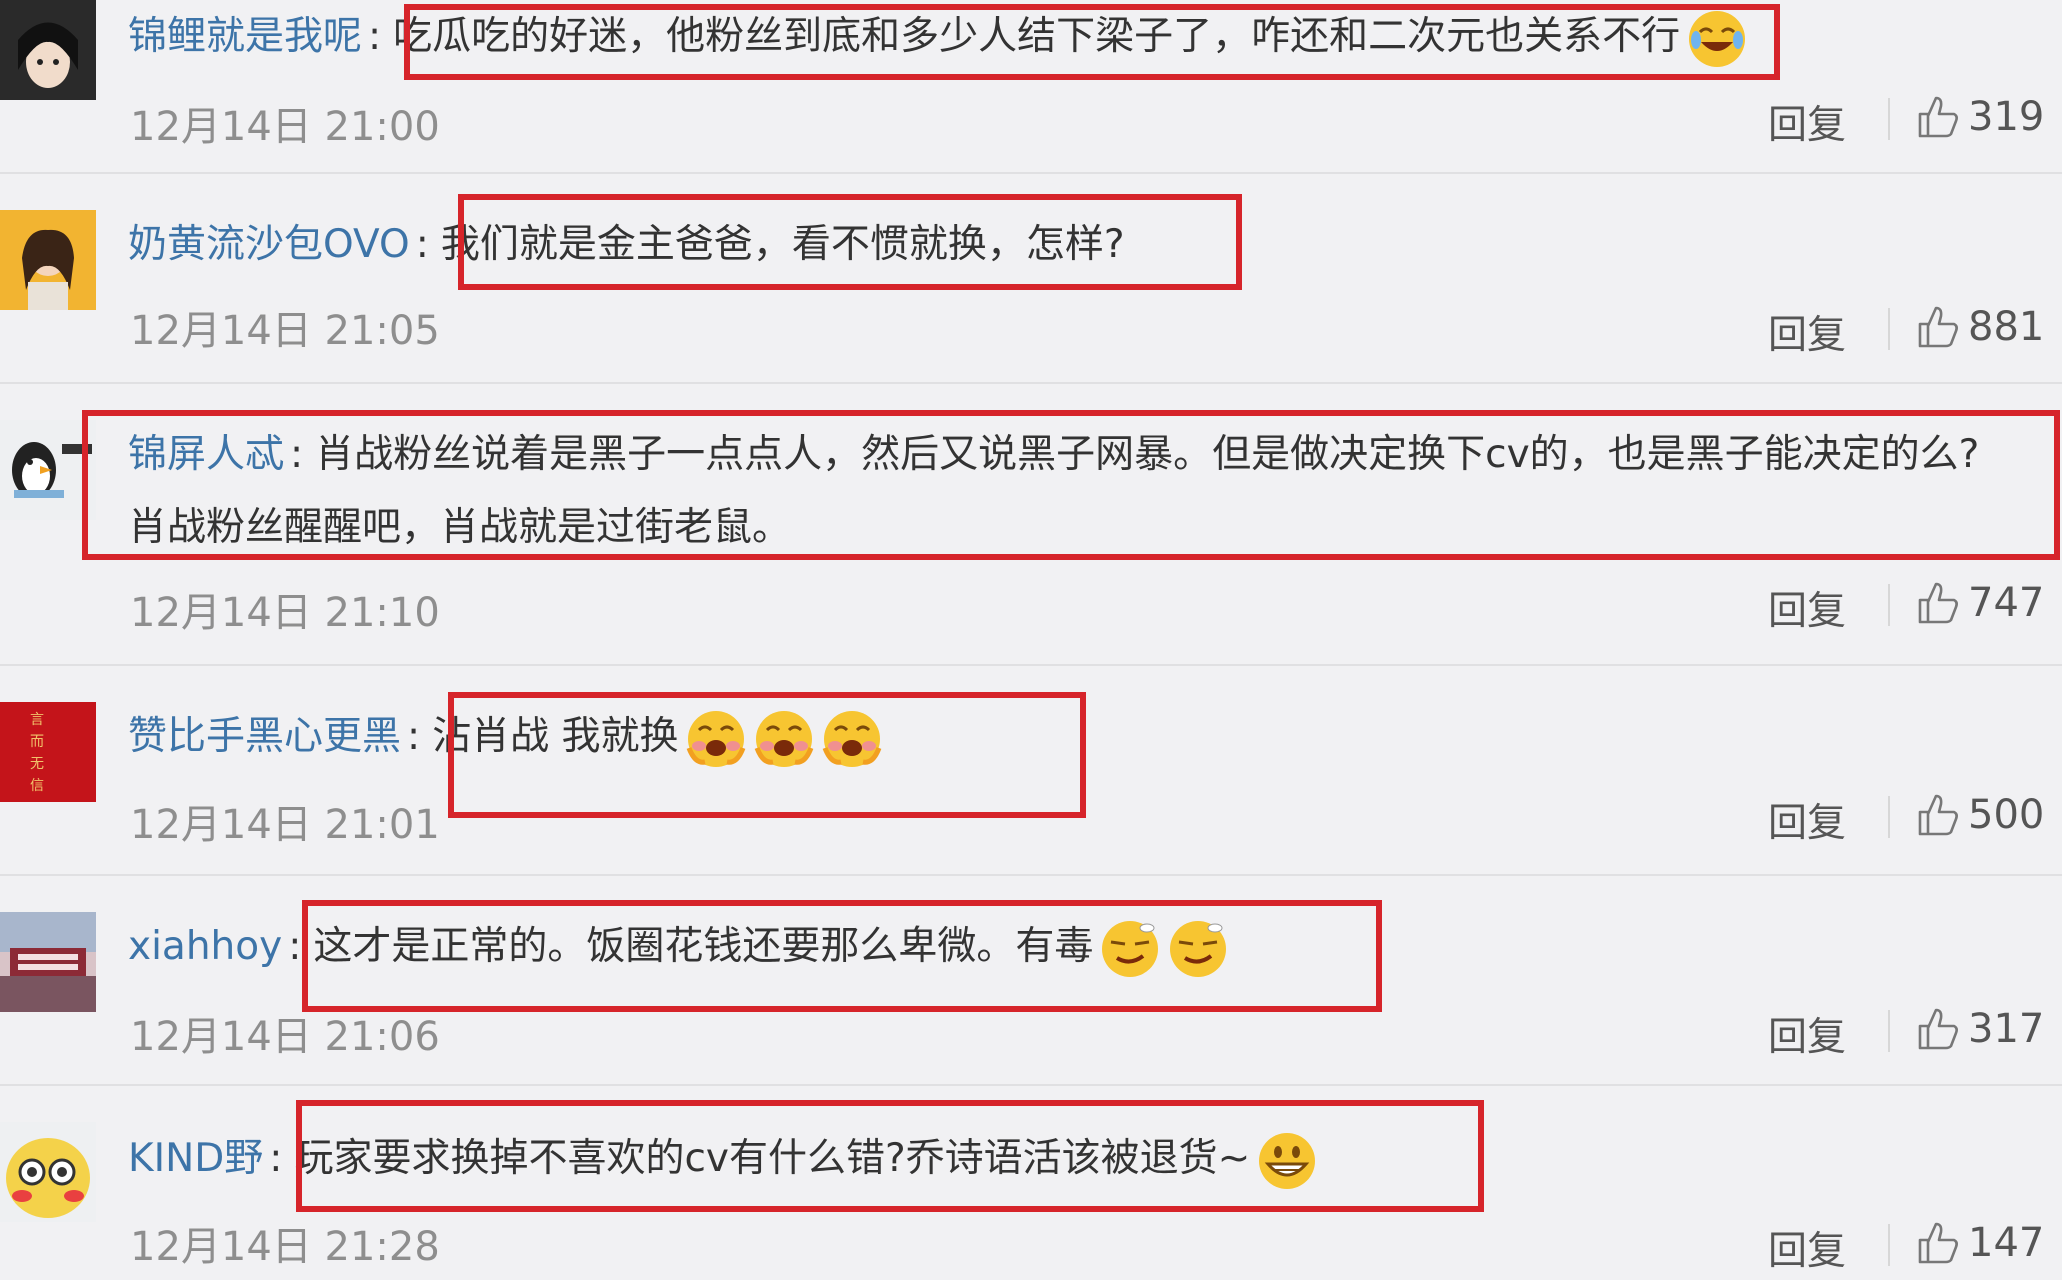  Describe the element at coordinates (37, 786) in the screenshot. I see `svg-text: 信` at that location.